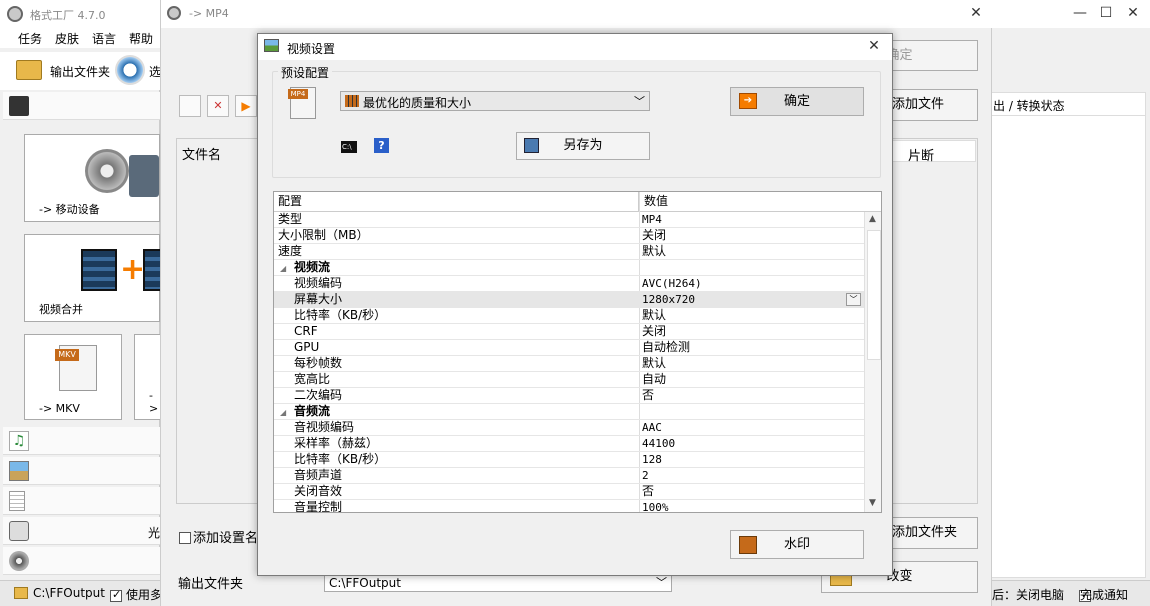  What do you see at coordinates (30, 38) in the screenshot?
I see `menu-task: 任务` at bounding box center [30, 38].